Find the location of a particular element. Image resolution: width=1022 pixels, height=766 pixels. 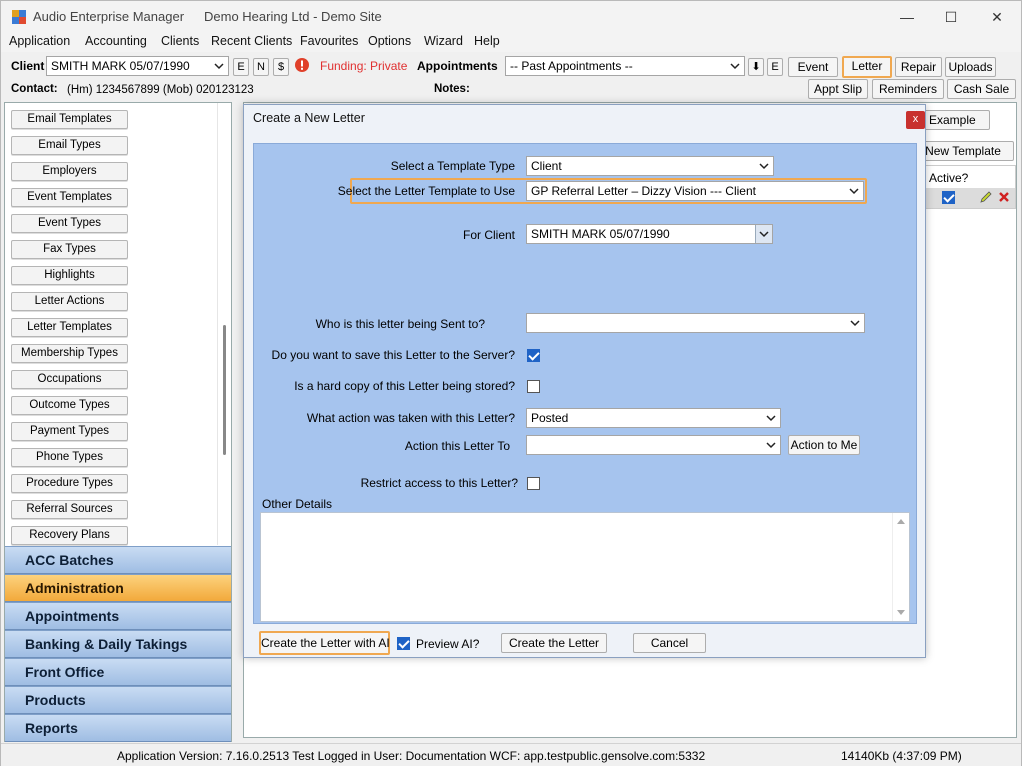

sidebar-item-email-templates: Email Templates is located at coordinates (69, 119).